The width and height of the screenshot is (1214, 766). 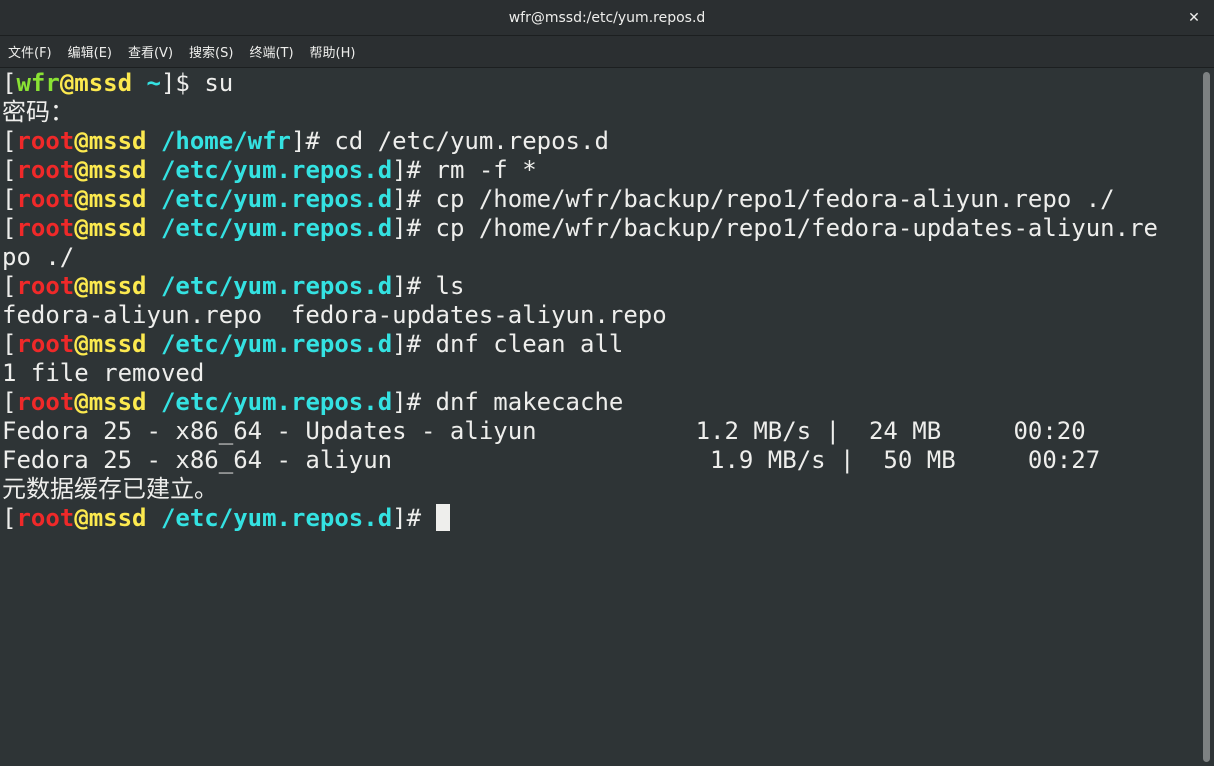 What do you see at coordinates (1194, 18) in the screenshot?
I see `close-icon: ✕` at bounding box center [1194, 18].